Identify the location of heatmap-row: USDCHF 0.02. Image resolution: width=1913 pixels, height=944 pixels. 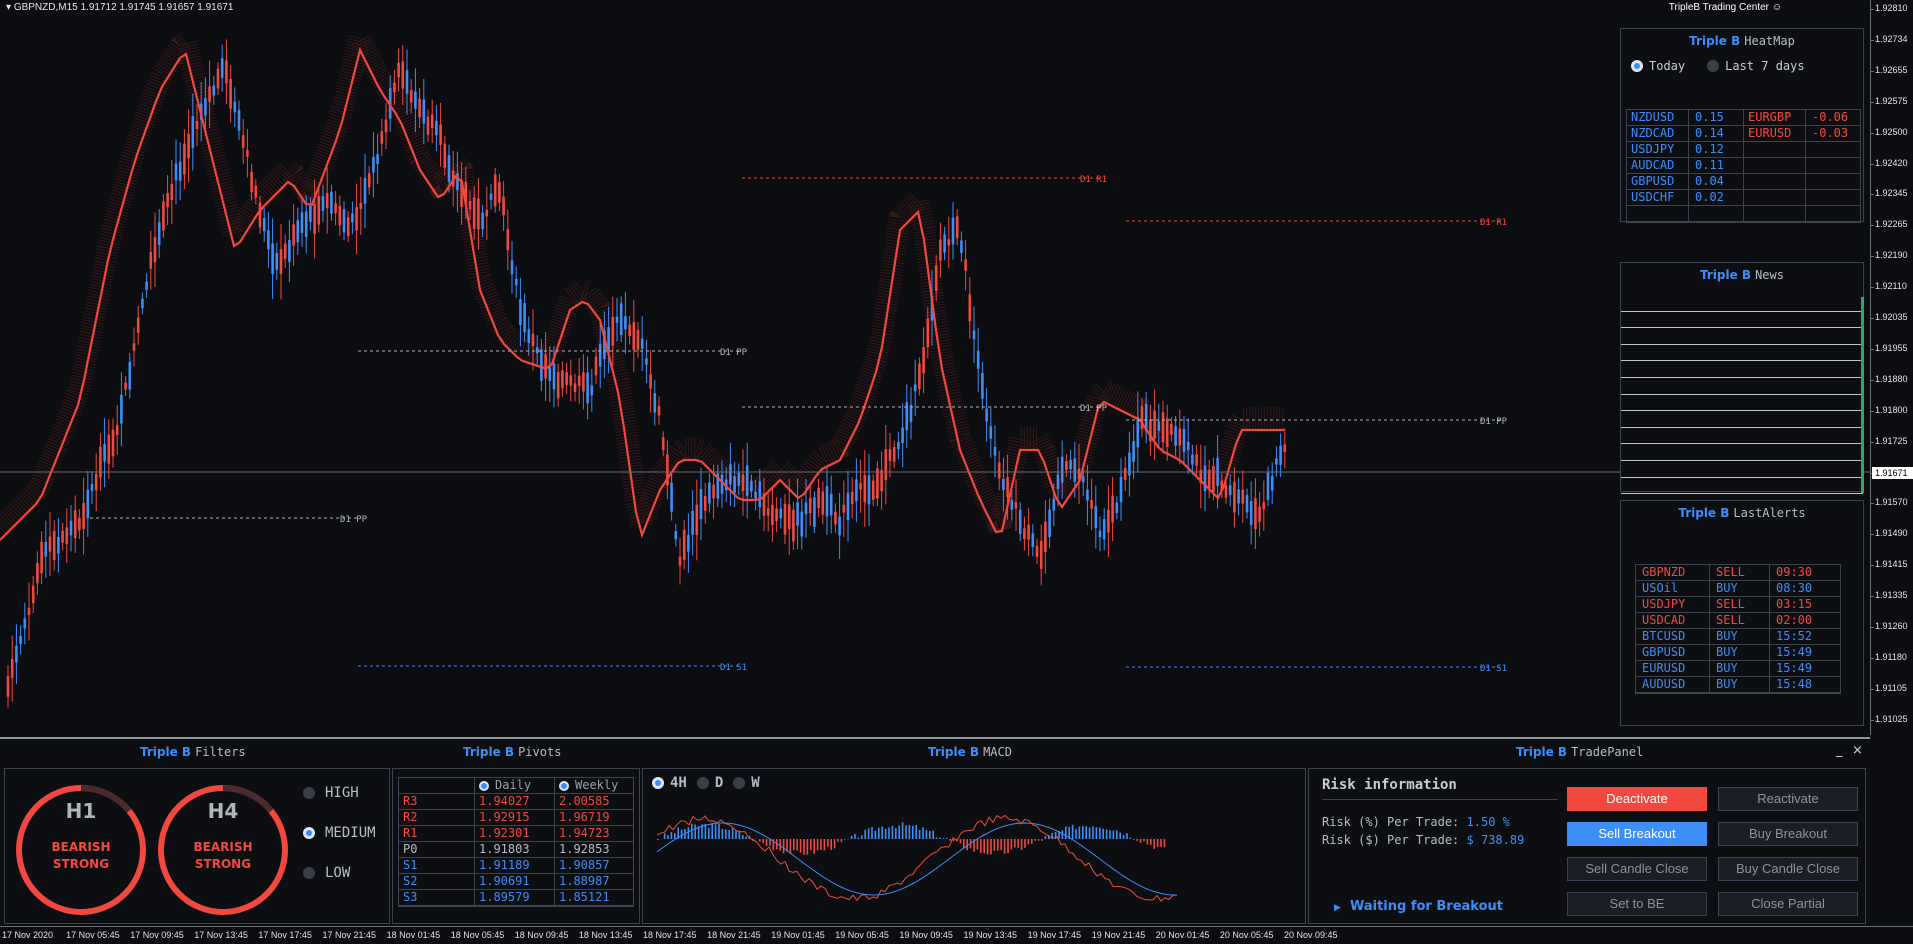
(1685, 198).